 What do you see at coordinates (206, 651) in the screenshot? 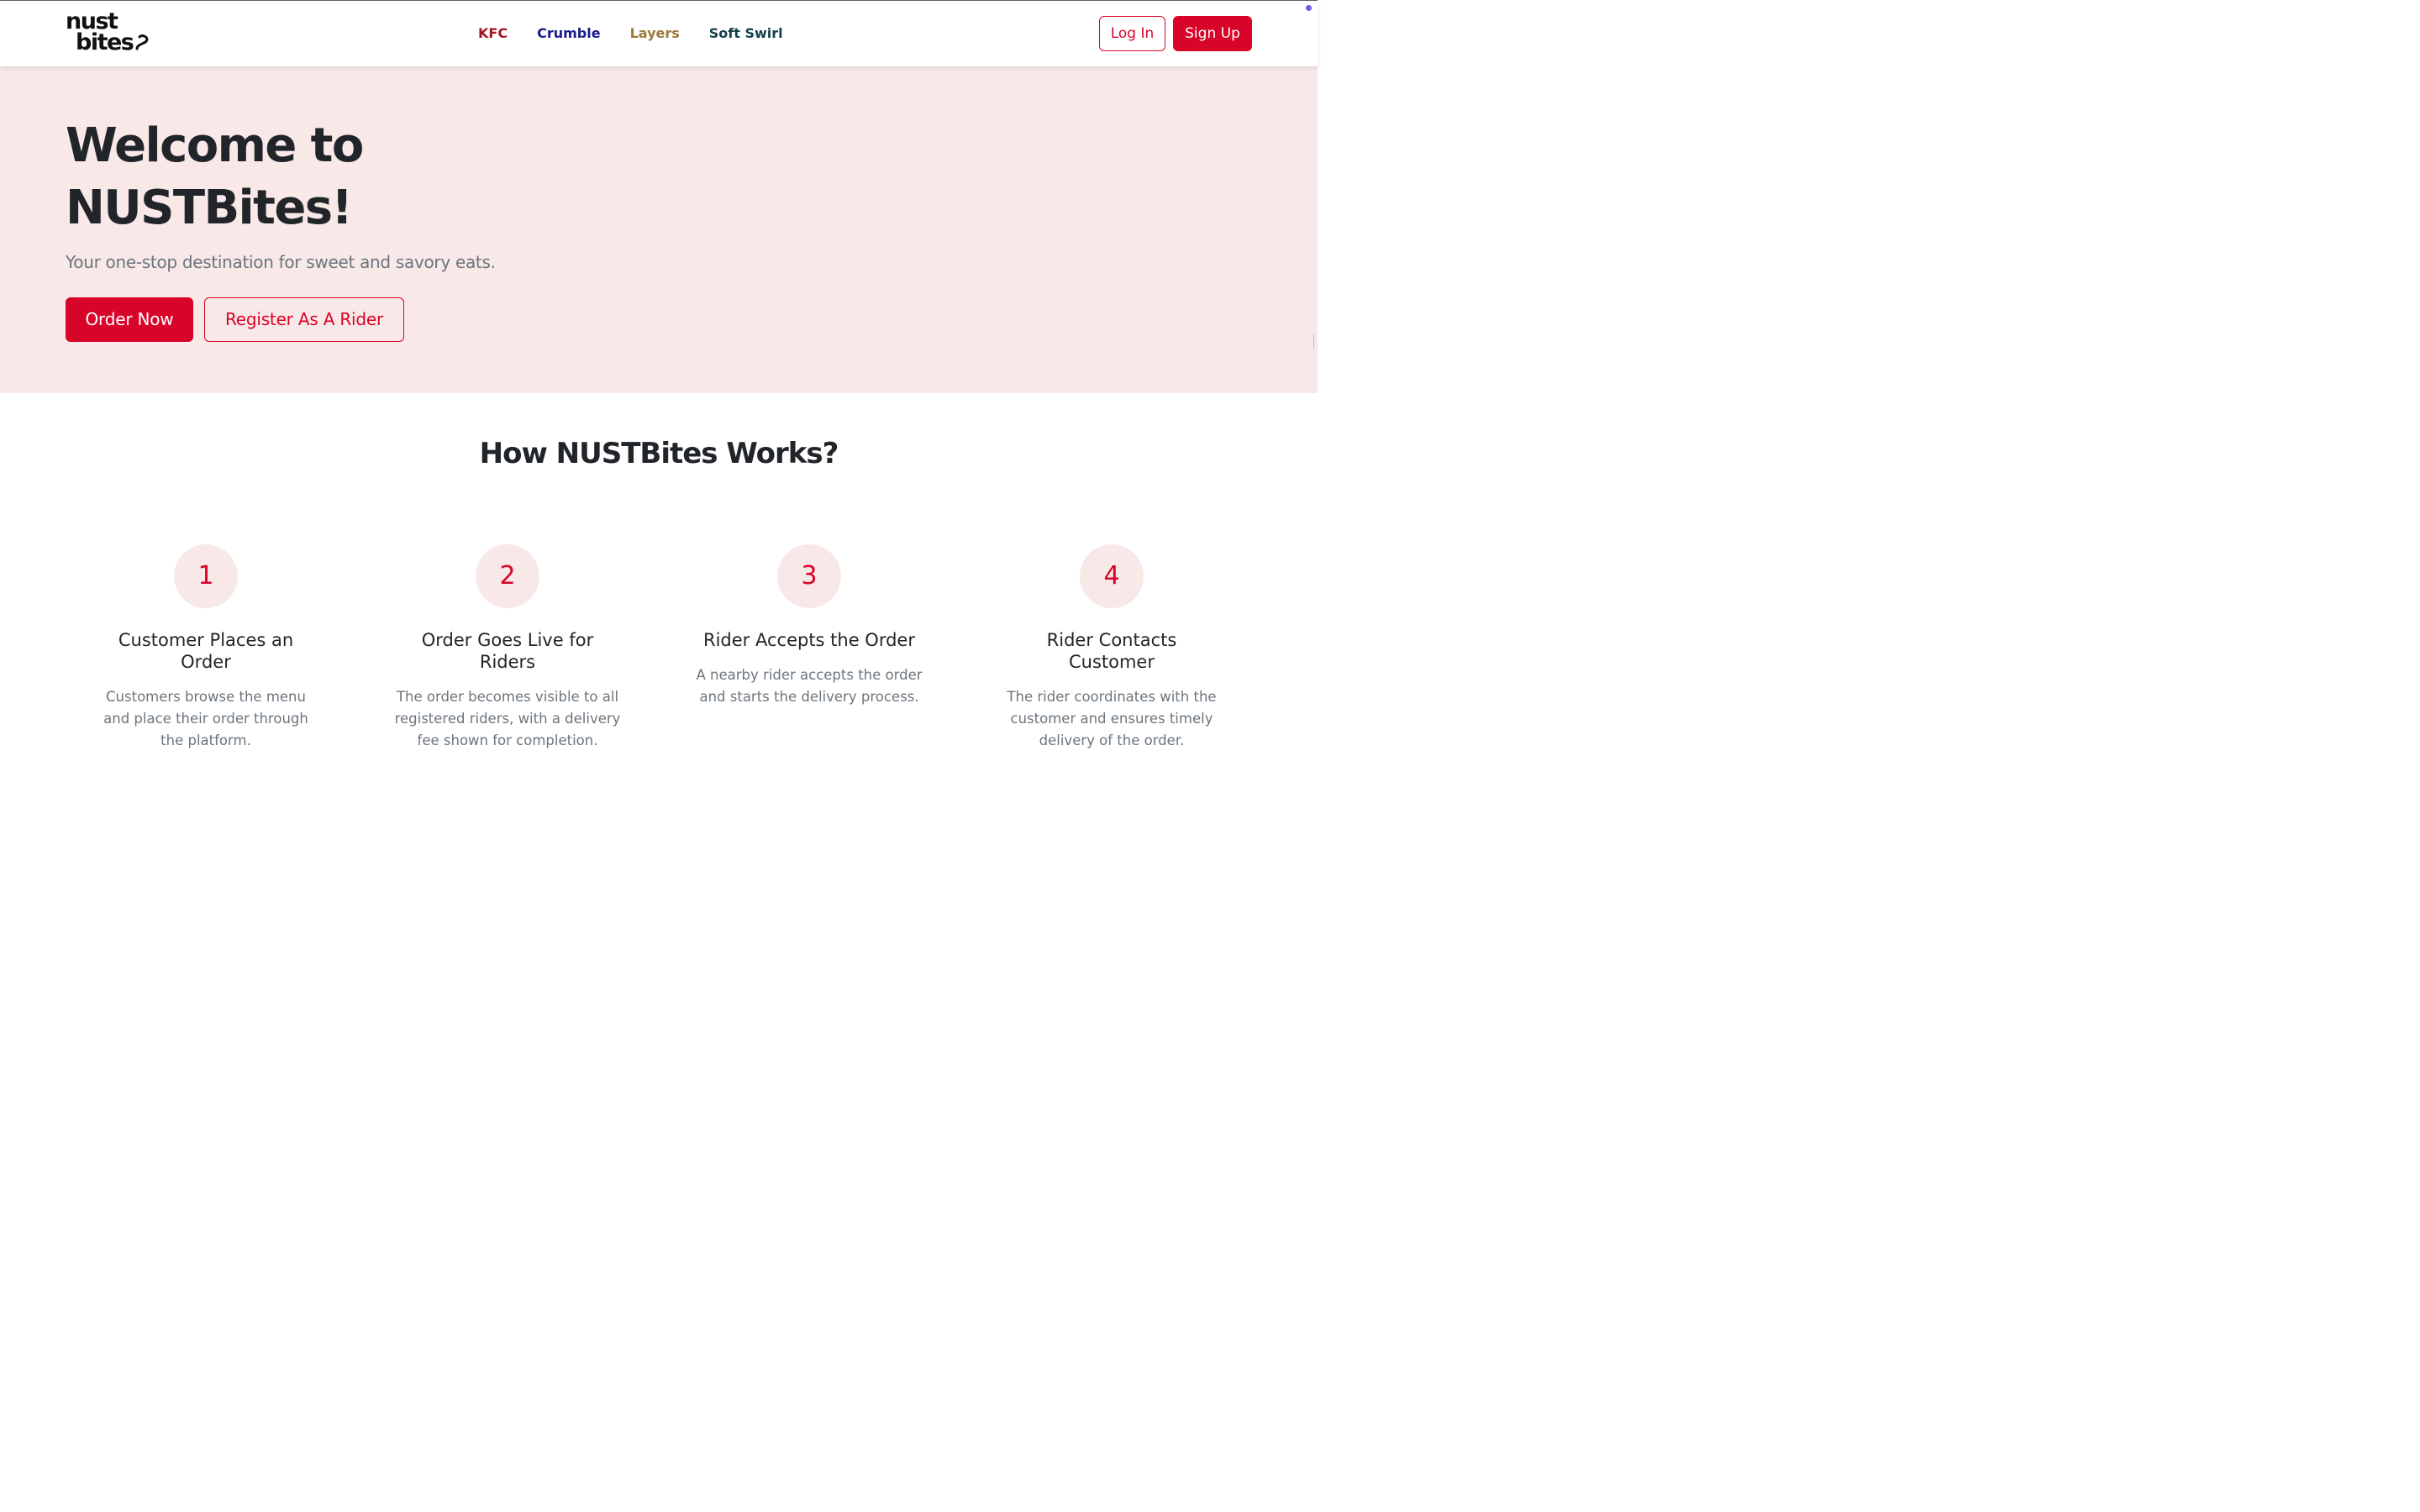
I see `step-title: Customer Places an Order` at bounding box center [206, 651].